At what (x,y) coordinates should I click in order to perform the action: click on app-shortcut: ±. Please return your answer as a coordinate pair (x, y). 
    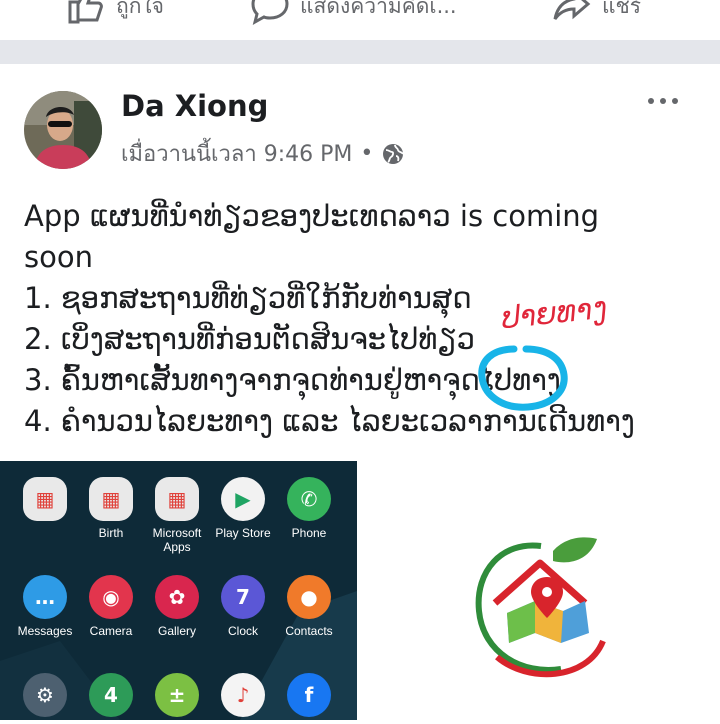
    Looking at the image, I should click on (177, 696).